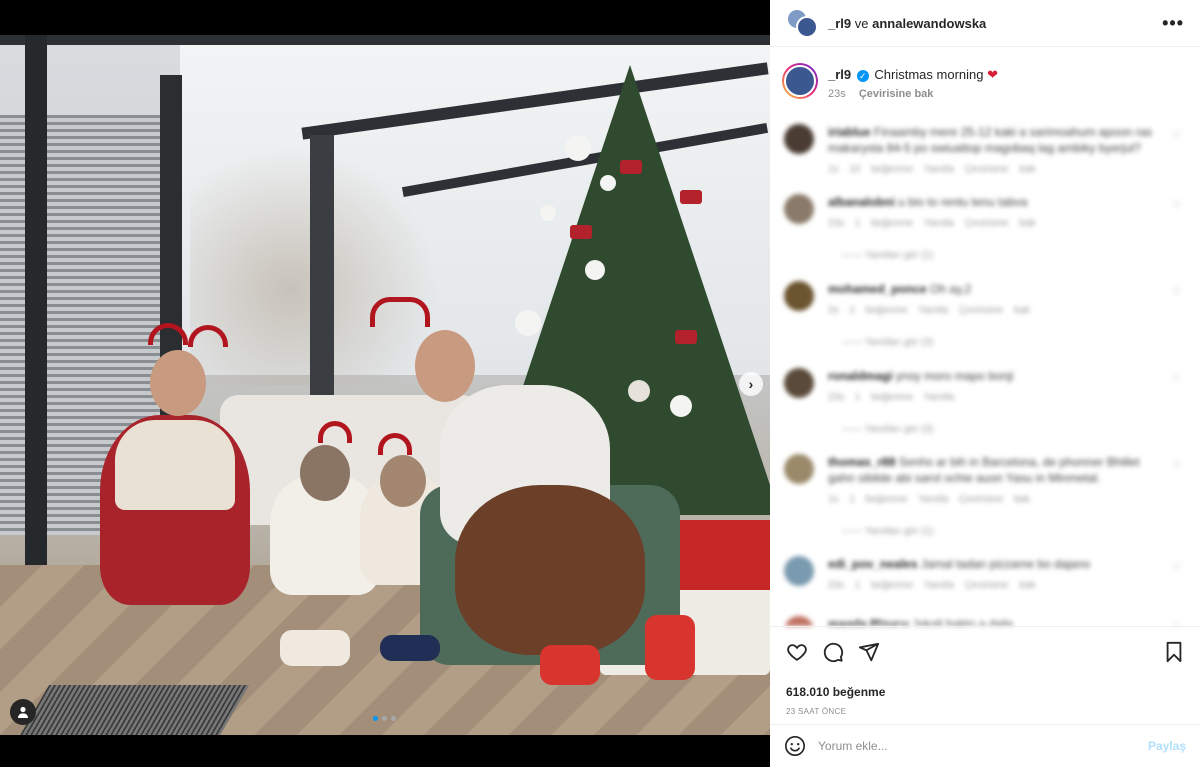 The width and height of the screenshot is (1200, 767). I want to click on comment-username: edi_pov_neales, so click(872, 564).